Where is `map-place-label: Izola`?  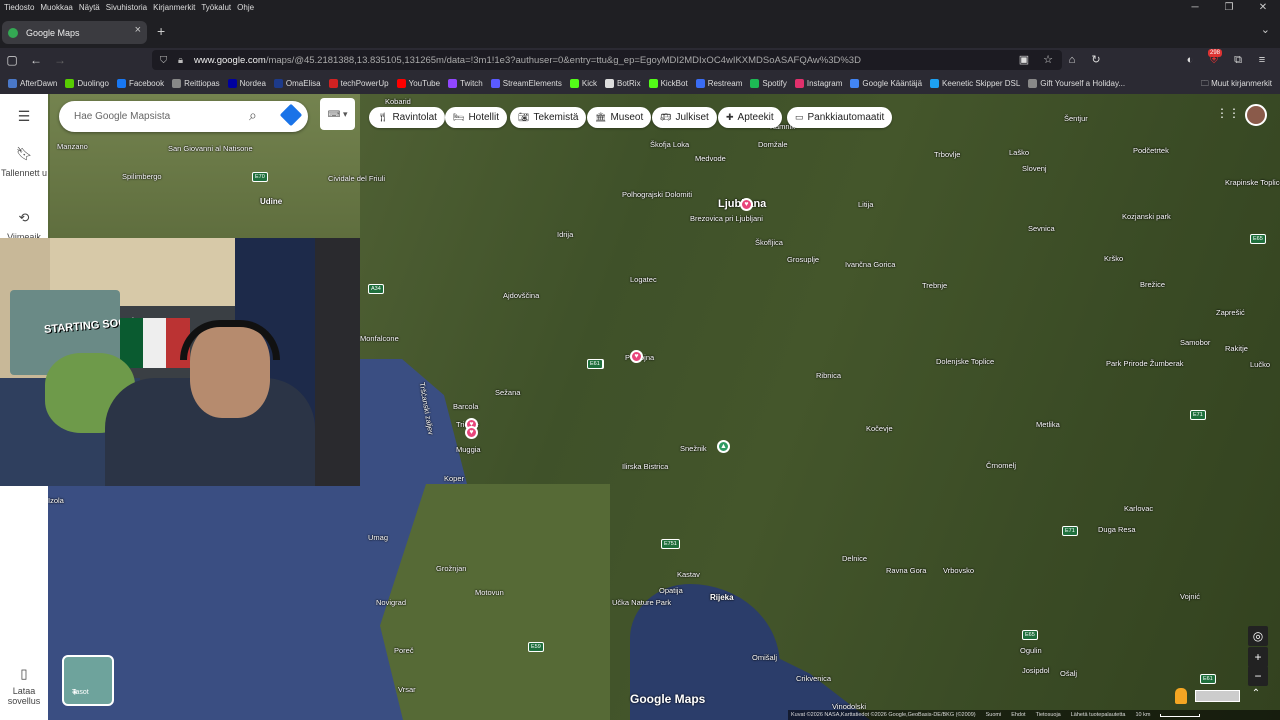 map-place-label: Izola is located at coordinates (56, 500).